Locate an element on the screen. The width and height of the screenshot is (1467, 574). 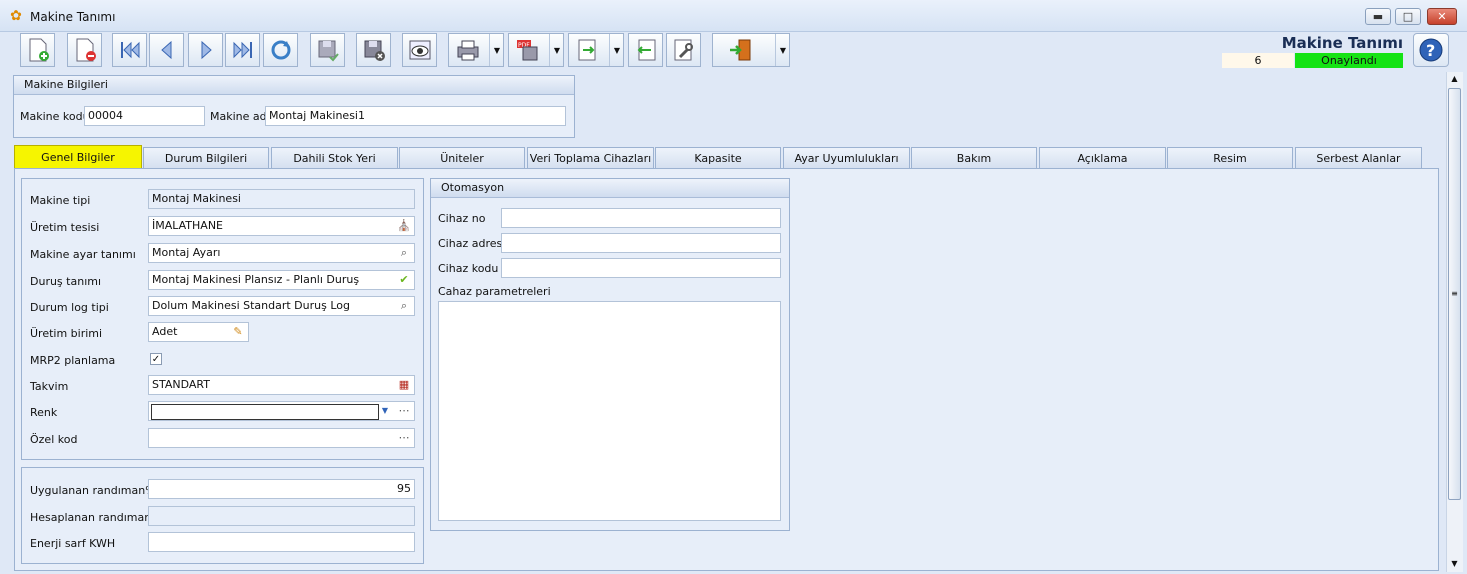
applied-efficiency-label: Uygulanan randıman% is located at coordinates (93, 490).